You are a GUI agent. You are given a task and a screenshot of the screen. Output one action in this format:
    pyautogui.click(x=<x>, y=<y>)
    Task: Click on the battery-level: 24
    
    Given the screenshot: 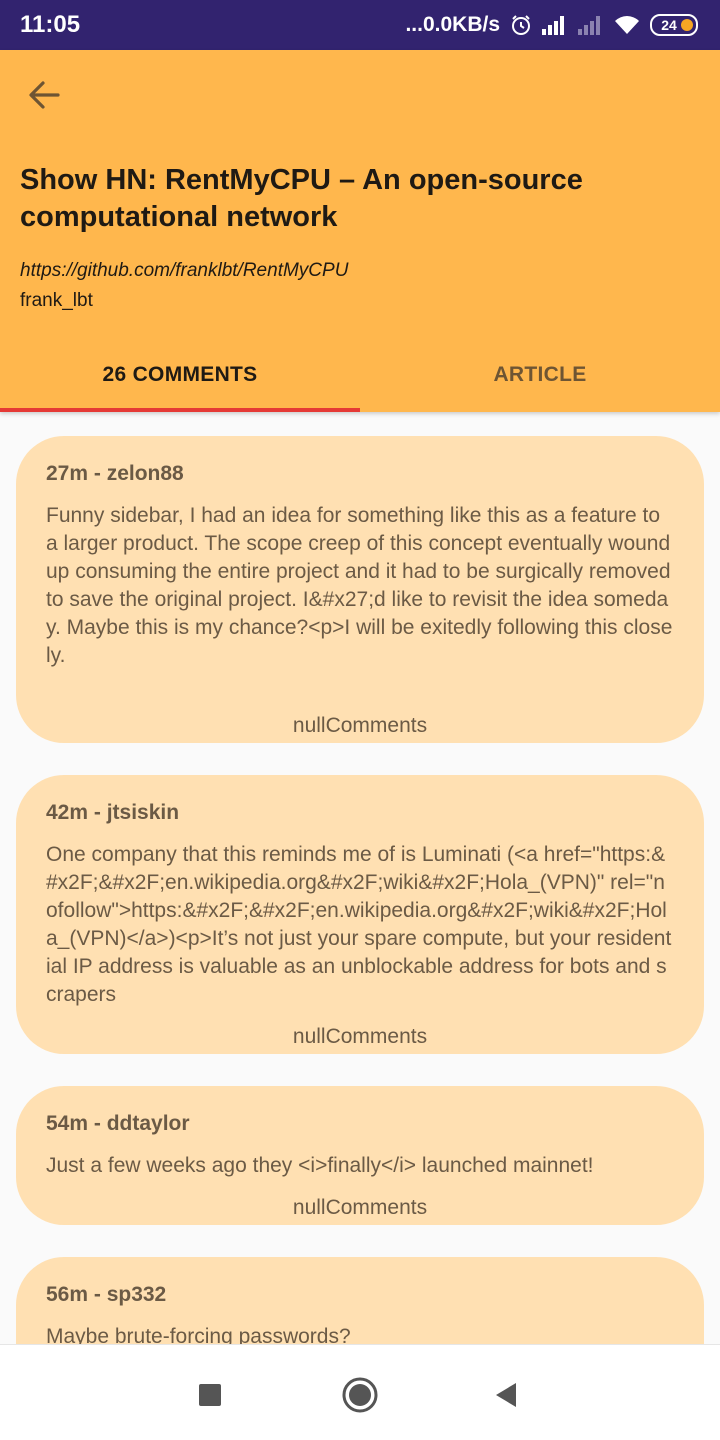 What is the action you would take?
    pyautogui.click(x=669, y=25)
    